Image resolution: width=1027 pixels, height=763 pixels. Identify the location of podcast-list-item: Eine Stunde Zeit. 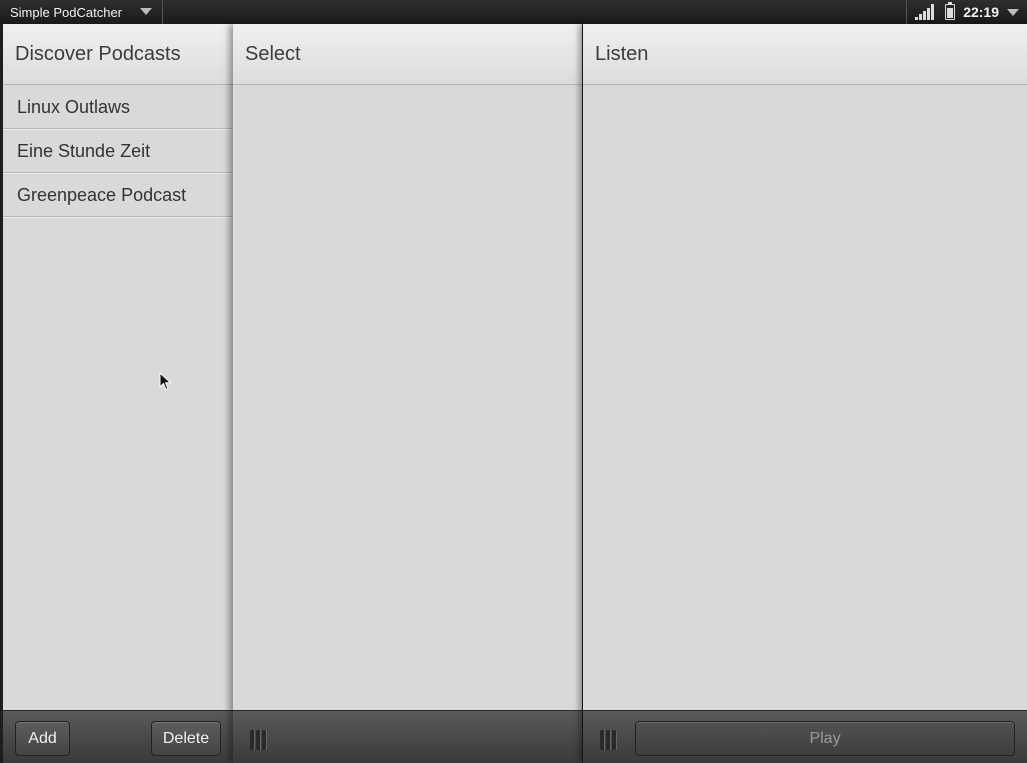
(118, 151).